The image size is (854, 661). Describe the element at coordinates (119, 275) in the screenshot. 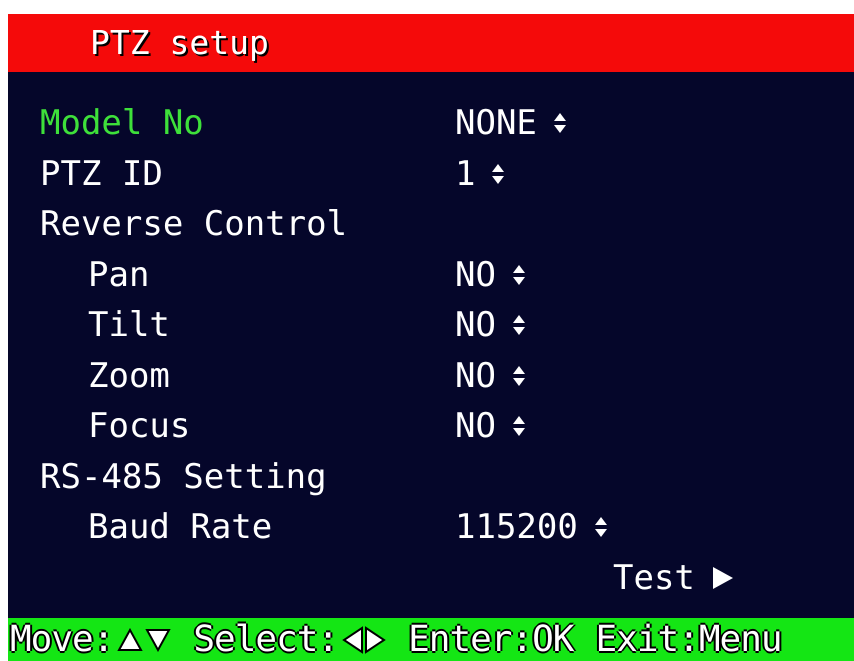

I see `setting-label: Pan` at that location.